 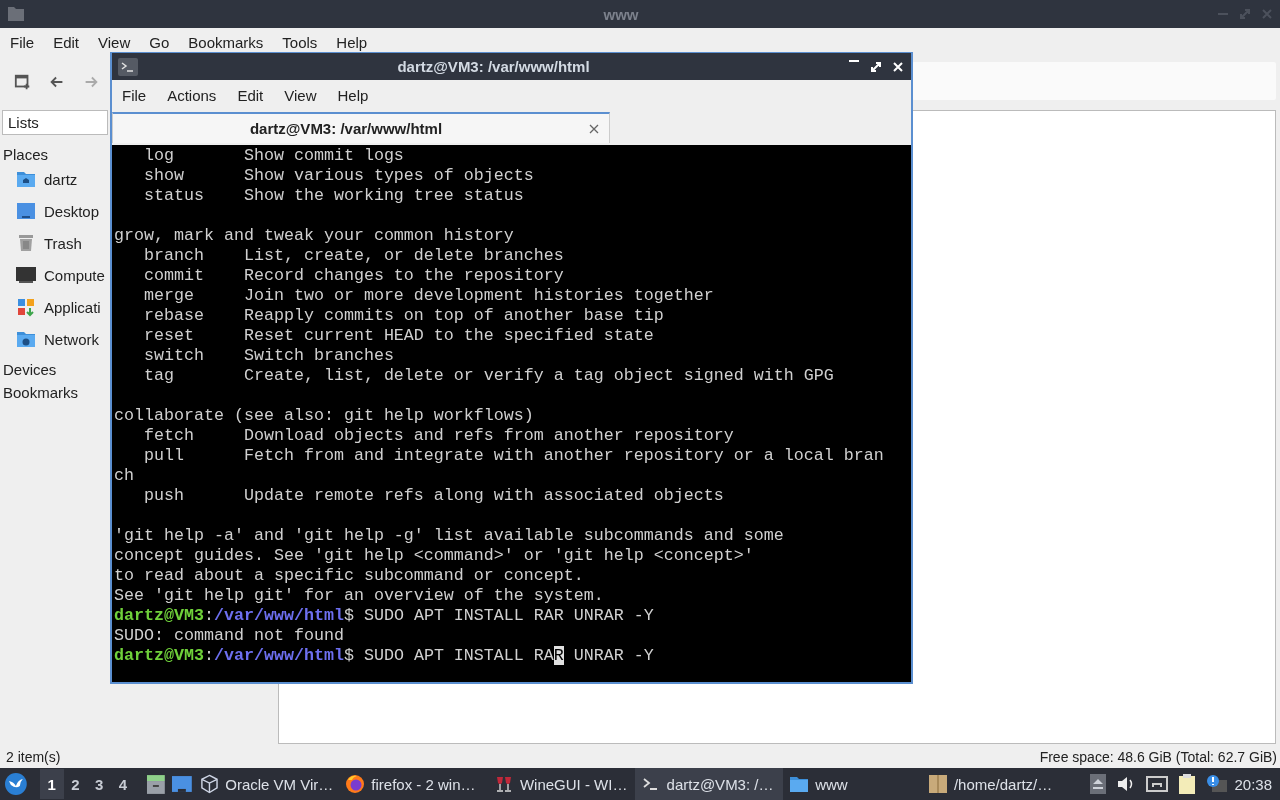 I want to click on free-space: Free space: 48.6 GiB (Total: 62.7 GiB), so click(x=1158, y=757).